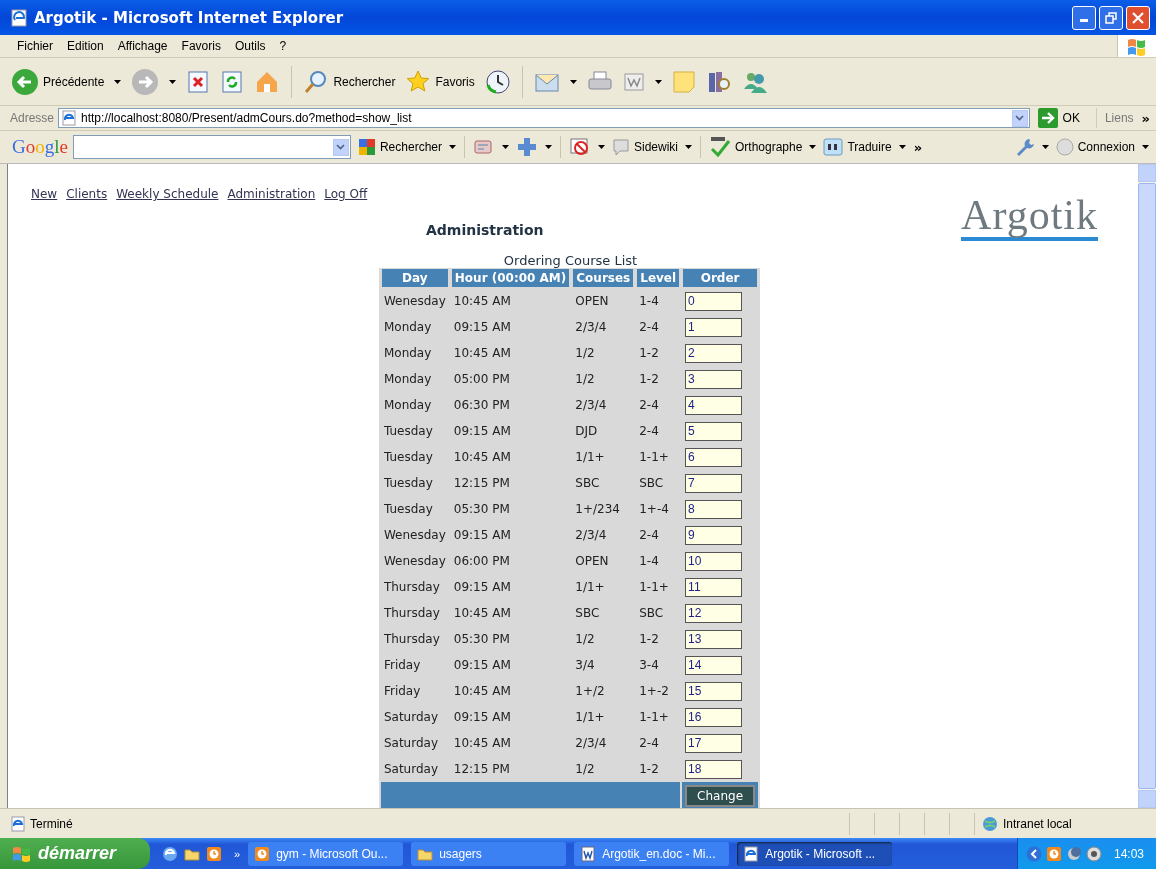  Describe the element at coordinates (714, 691) in the screenshot. I see `order-field: 15` at that location.